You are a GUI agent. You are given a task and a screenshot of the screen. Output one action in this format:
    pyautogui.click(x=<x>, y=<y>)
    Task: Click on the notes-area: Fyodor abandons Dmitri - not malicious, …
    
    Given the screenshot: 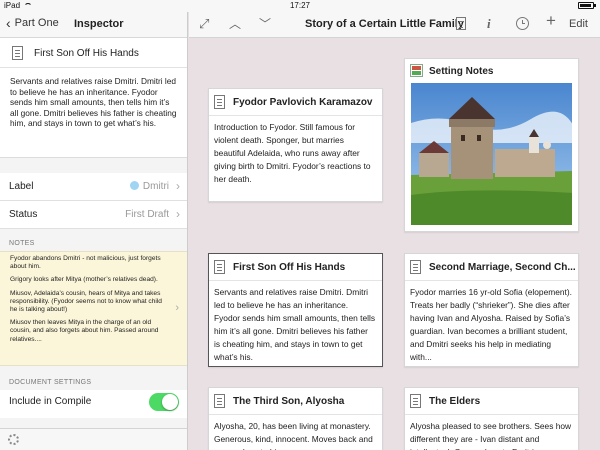 What is the action you would take?
    pyautogui.click(x=93, y=308)
    